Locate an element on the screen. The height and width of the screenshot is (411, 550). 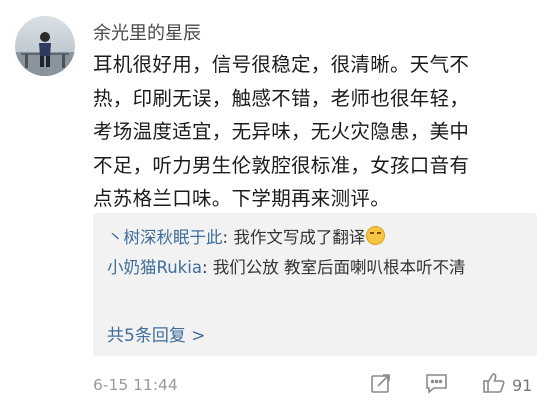
comment-line: 考场温度适宜，无异味，无火灾隐患，美中 is located at coordinates (281, 131).